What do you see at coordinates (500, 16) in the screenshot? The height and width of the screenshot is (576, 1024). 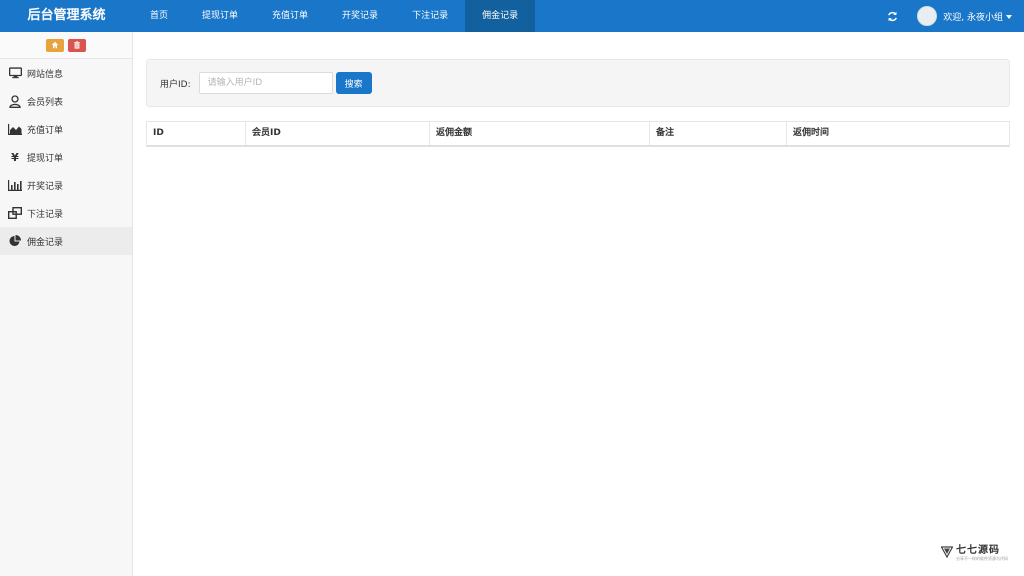 I see `nav-item-commission-records: 佣金记录` at bounding box center [500, 16].